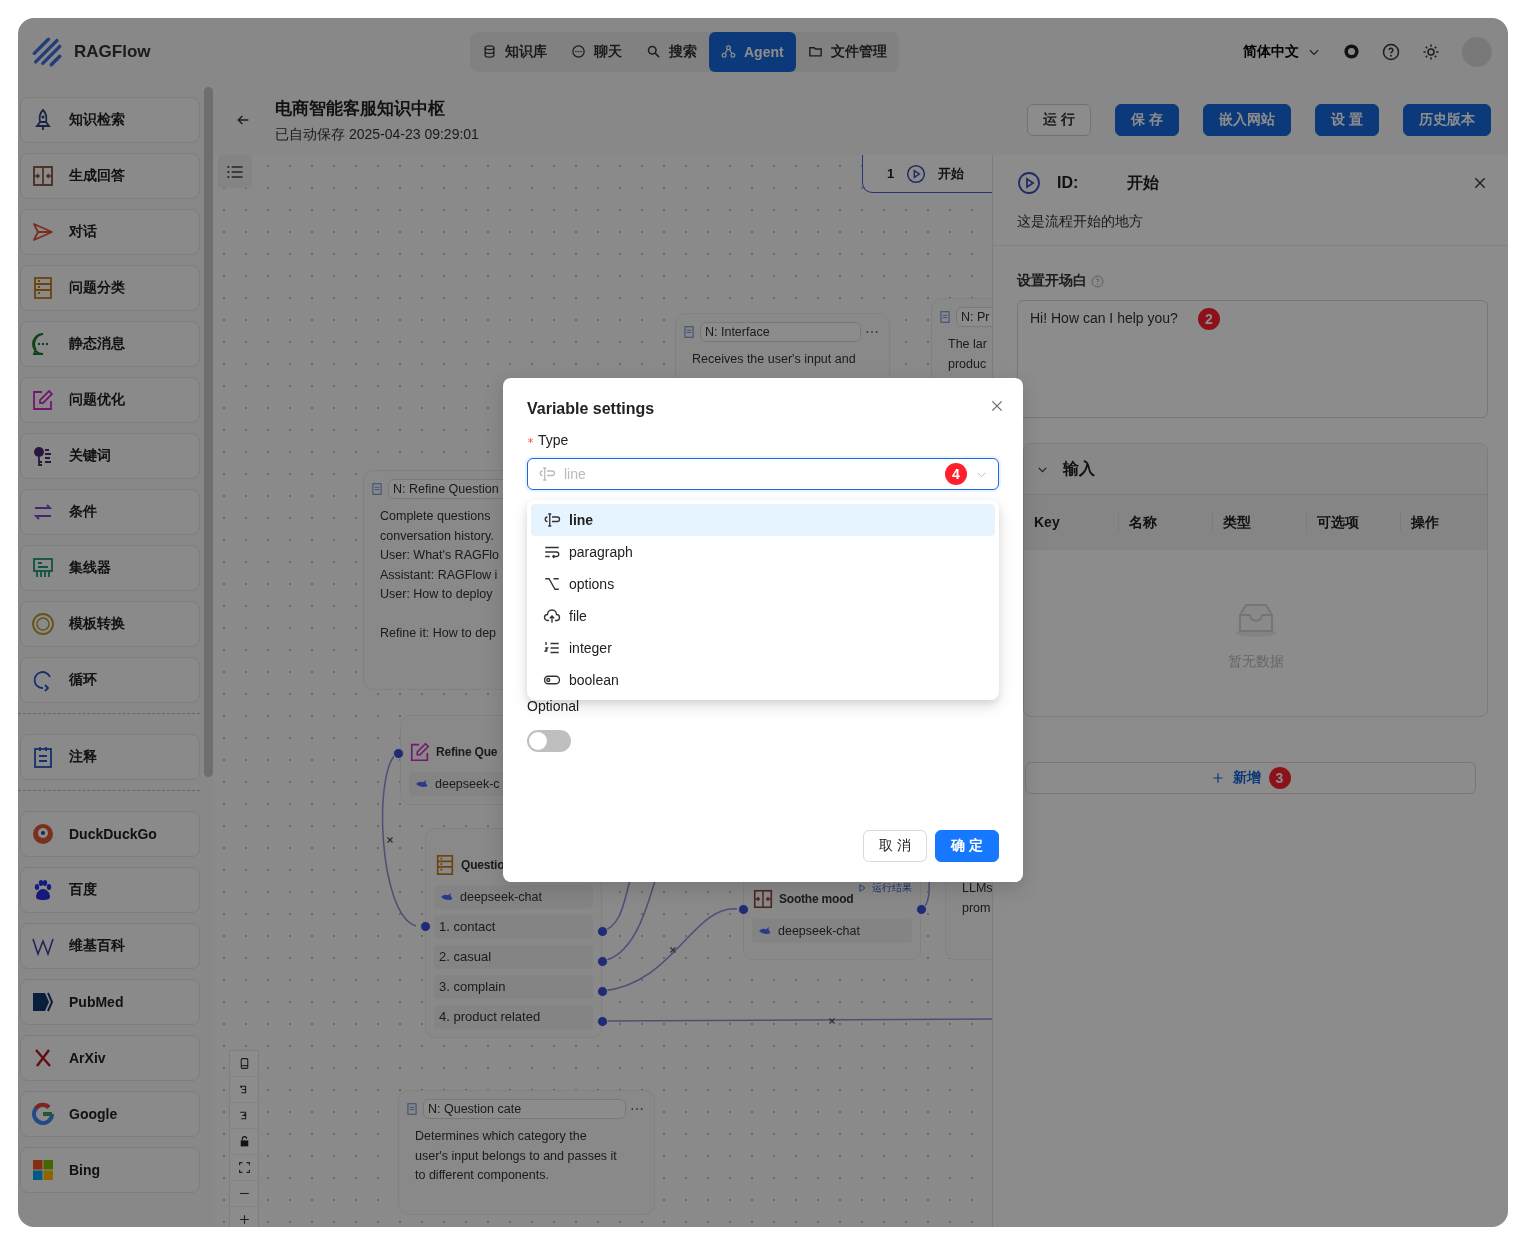  What do you see at coordinates (916, 173) in the screenshot?
I see `play-circle-icon` at bounding box center [916, 173].